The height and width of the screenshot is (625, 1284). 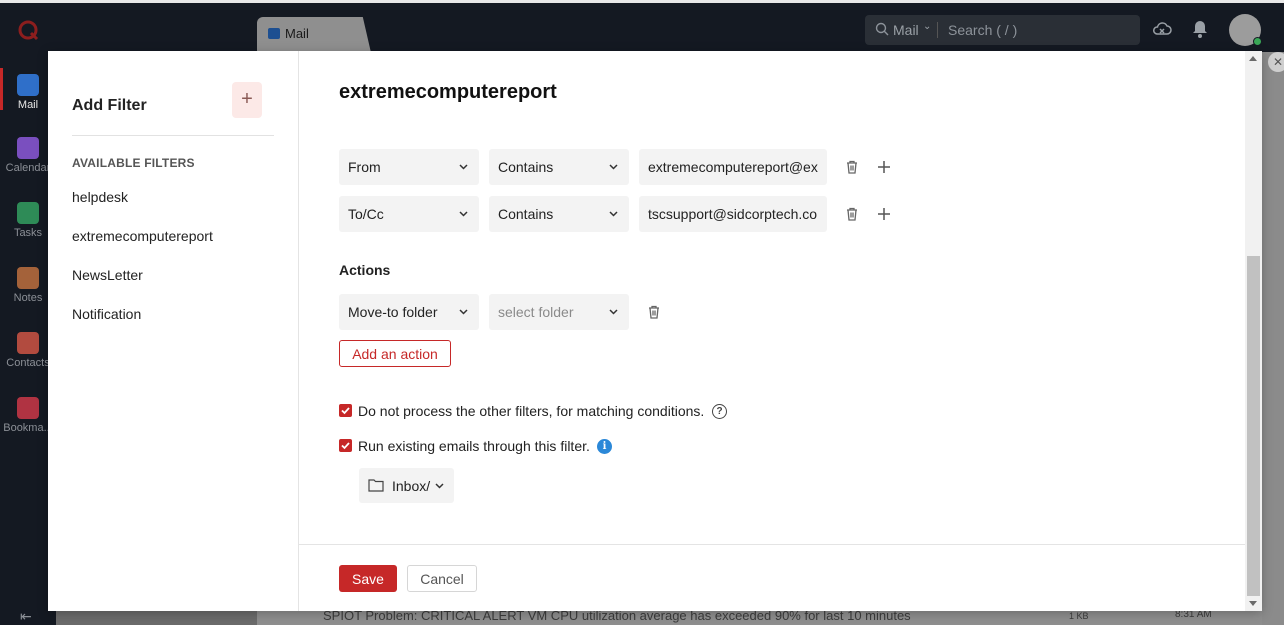 What do you see at coordinates (376, 485) in the screenshot?
I see `folder-icon` at bounding box center [376, 485].